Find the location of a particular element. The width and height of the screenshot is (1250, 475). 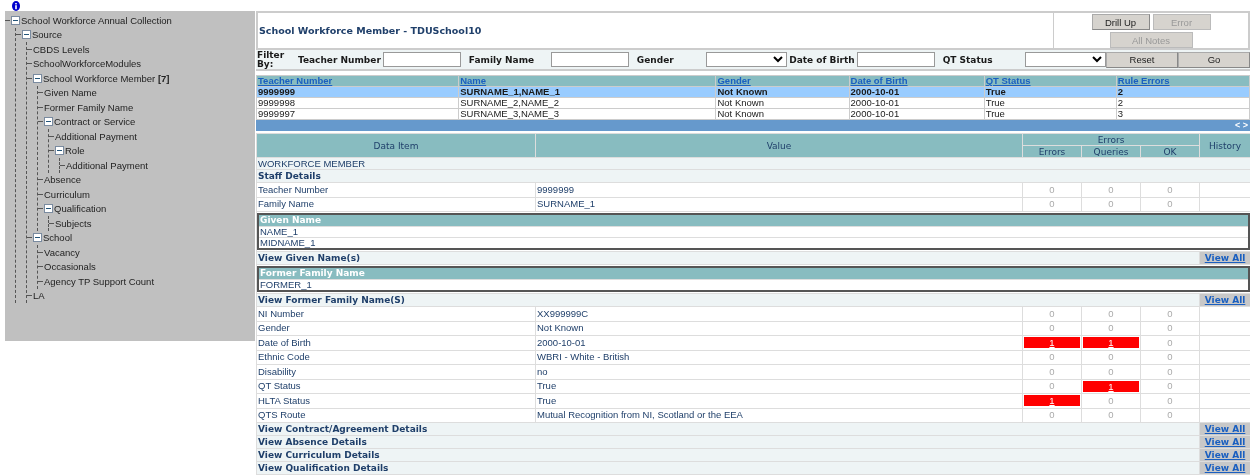

tree-item: Absence is located at coordinates (62, 180).